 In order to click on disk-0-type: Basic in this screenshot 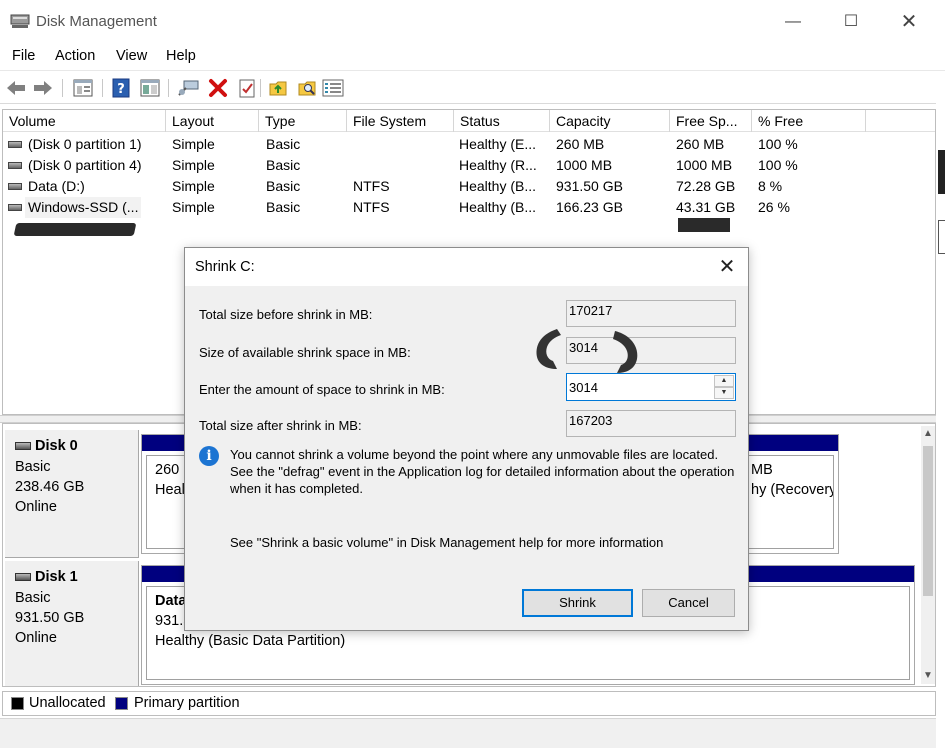, I will do `click(33, 467)`.